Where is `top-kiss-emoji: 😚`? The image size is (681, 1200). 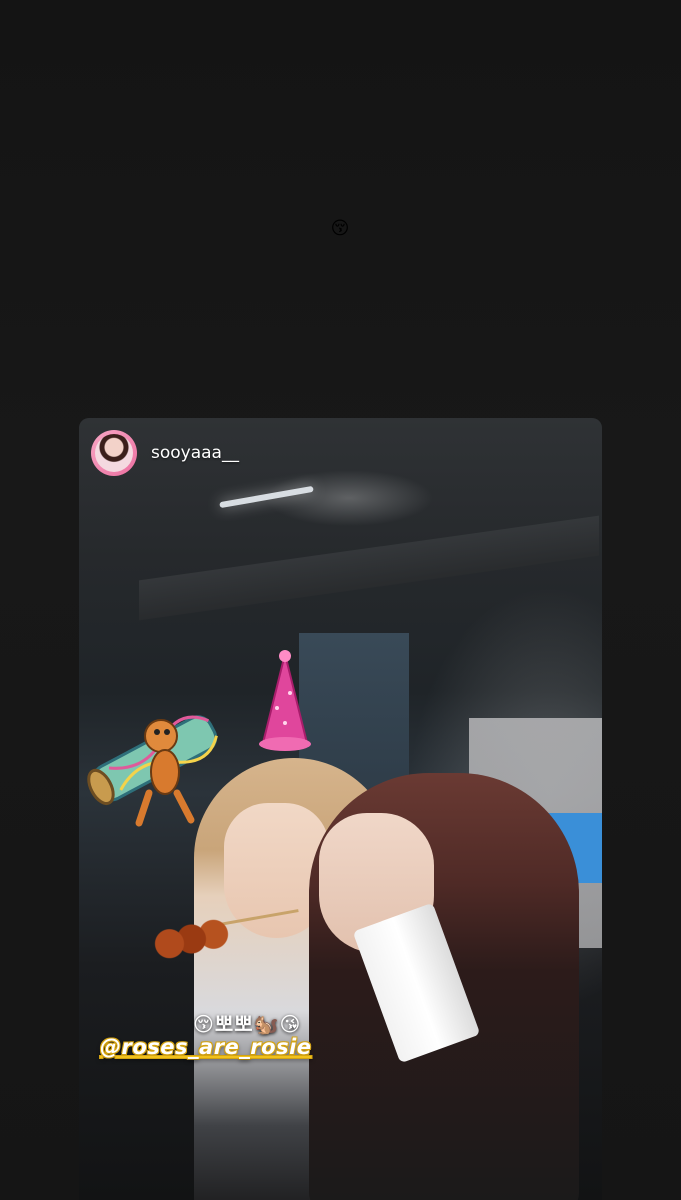 top-kiss-emoji: 😚 is located at coordinates (340, 228).